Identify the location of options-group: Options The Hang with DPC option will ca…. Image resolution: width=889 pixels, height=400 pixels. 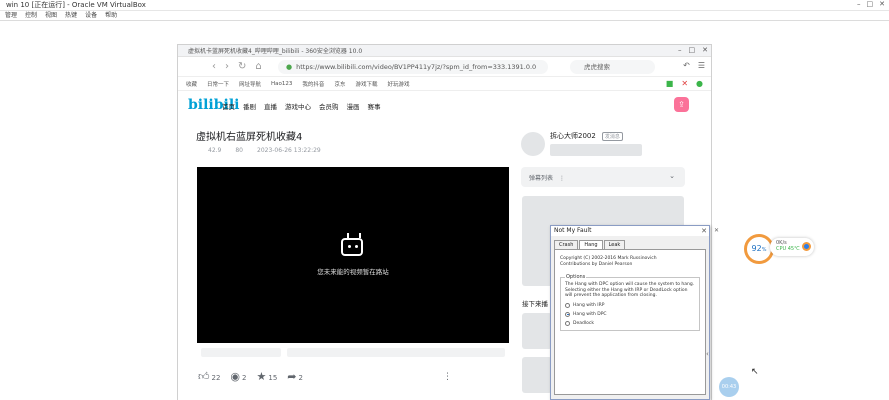
(630, 302).